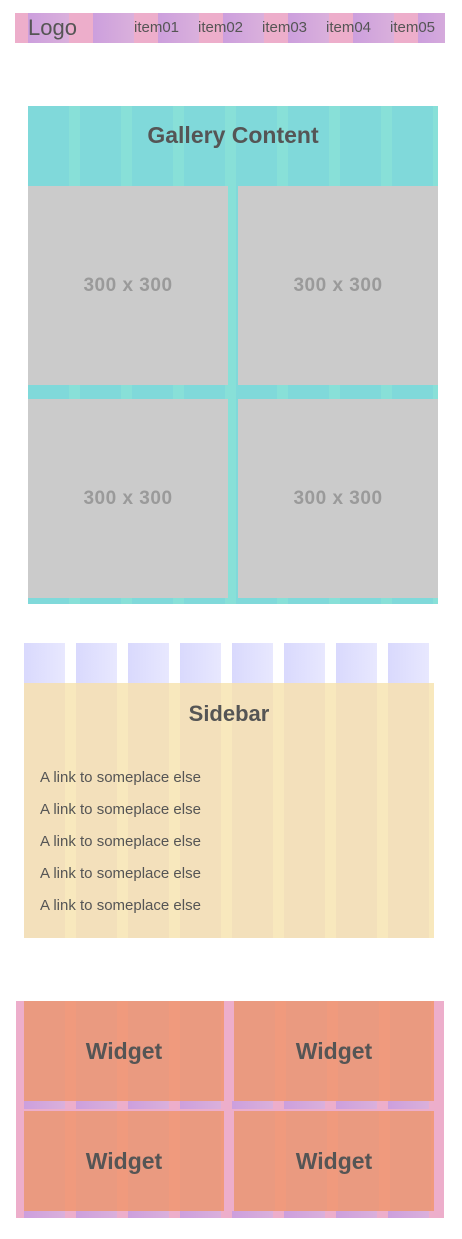  I want to click on nav-item-04: item04, so click(348, 27).